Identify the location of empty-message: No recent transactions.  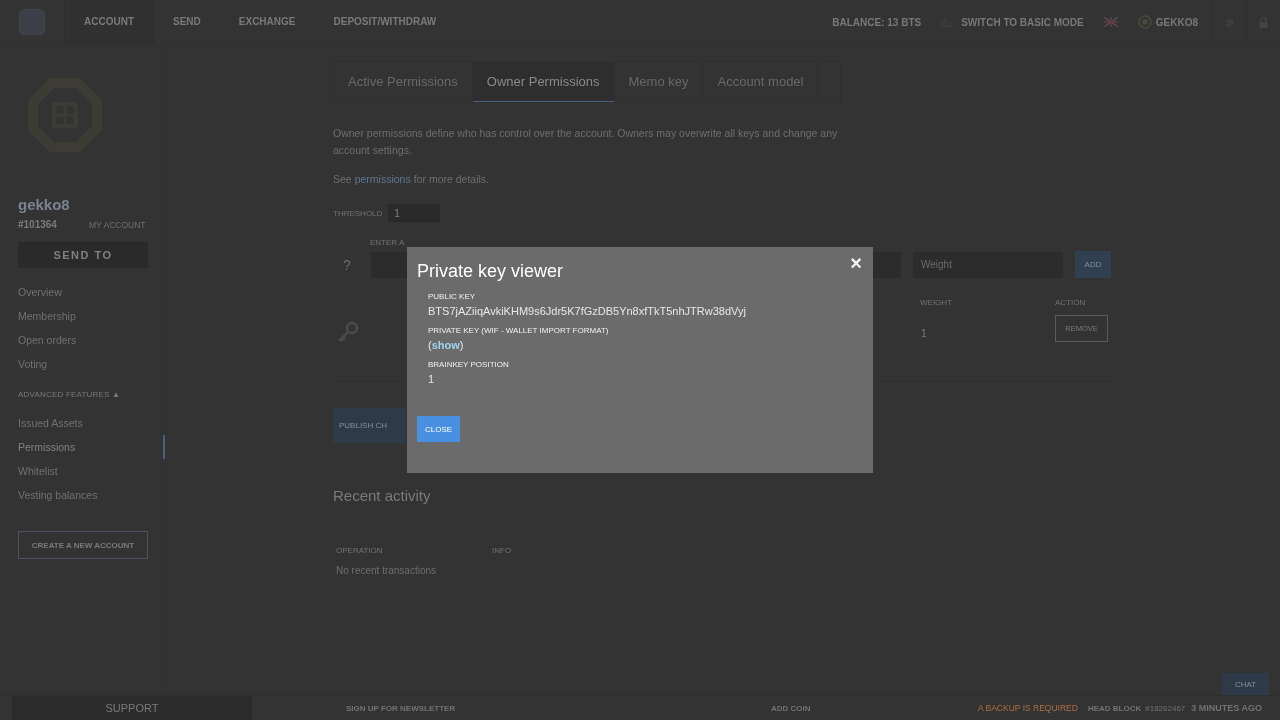
(386, 570).